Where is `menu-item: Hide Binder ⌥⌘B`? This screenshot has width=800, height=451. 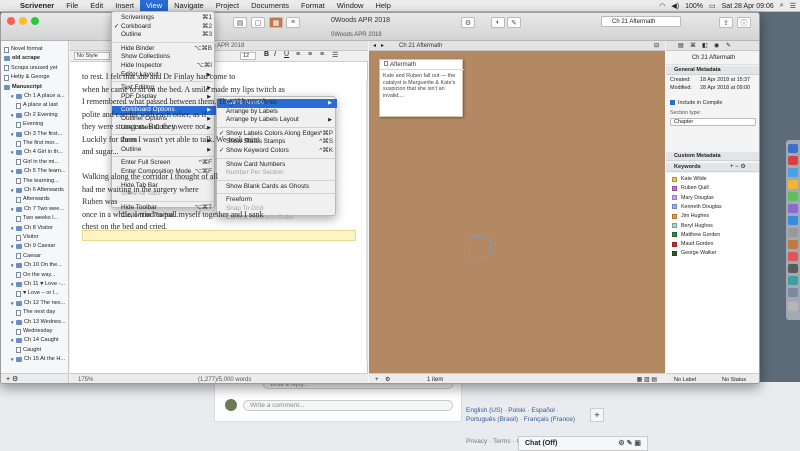
menu-item: Hide Binder ⌥⌘B is located at coordinates (164, 49).